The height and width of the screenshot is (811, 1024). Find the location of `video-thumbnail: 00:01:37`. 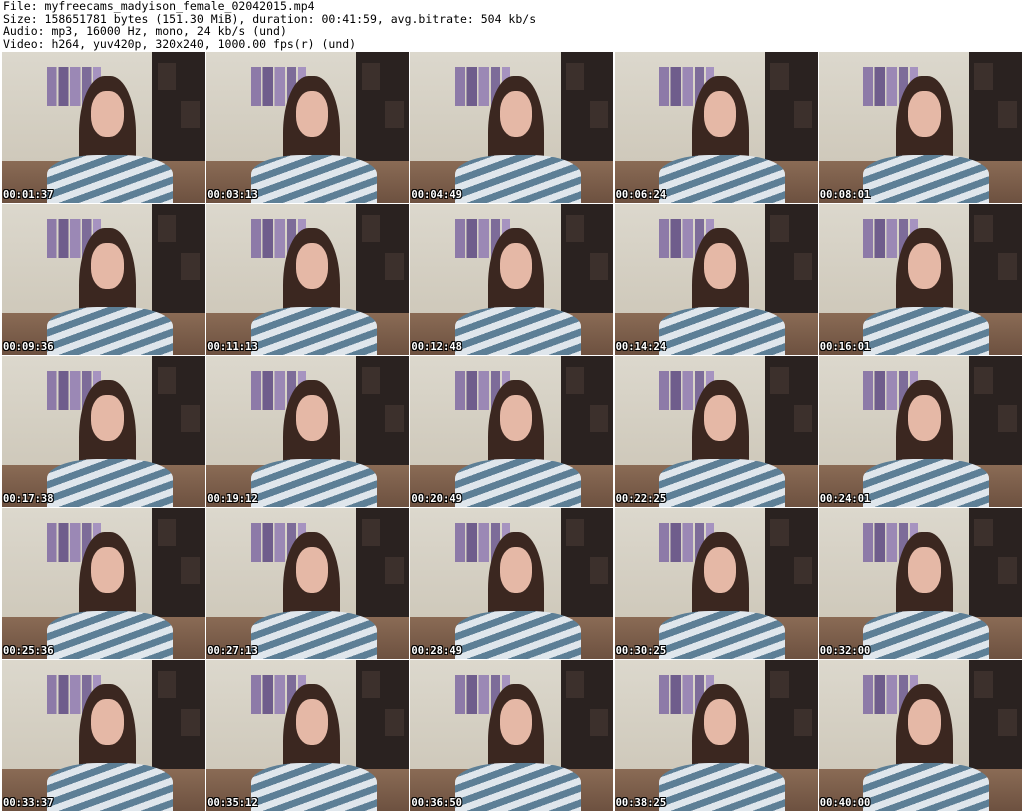

video-thumbnail: 00:01:37 is located at coordinates (103, 127).